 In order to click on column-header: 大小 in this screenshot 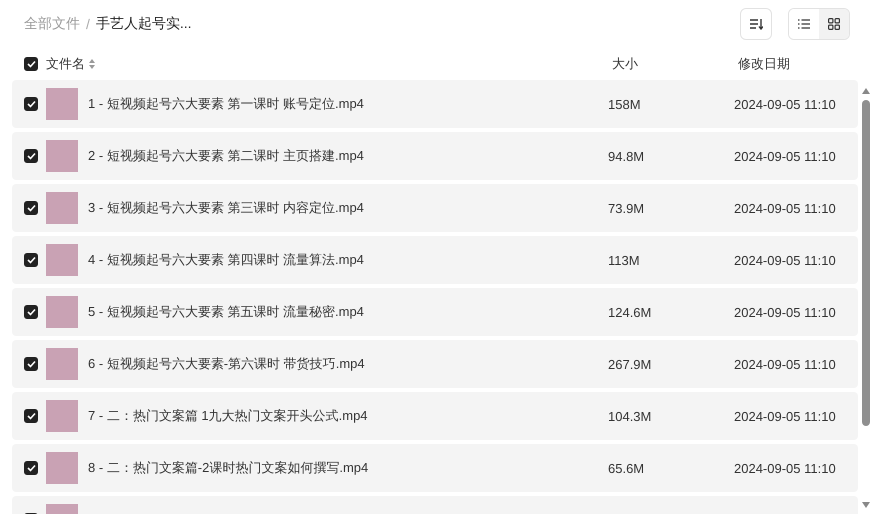, I will do `click(625, 63)`.